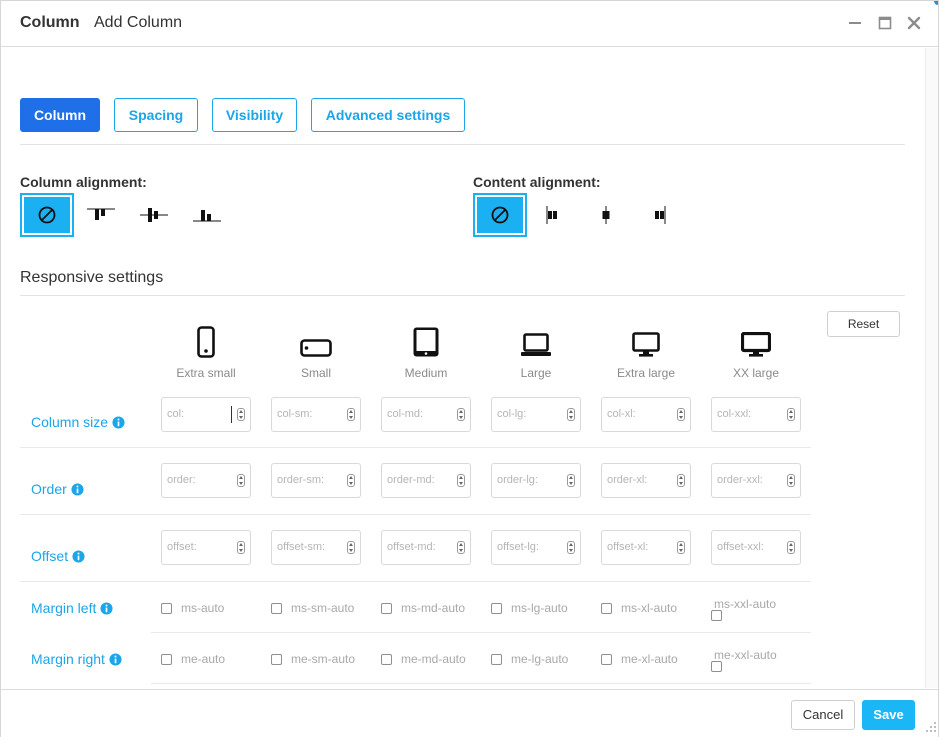  I want to click on offset-lg-input: offset-lg:, so click(536, 547).